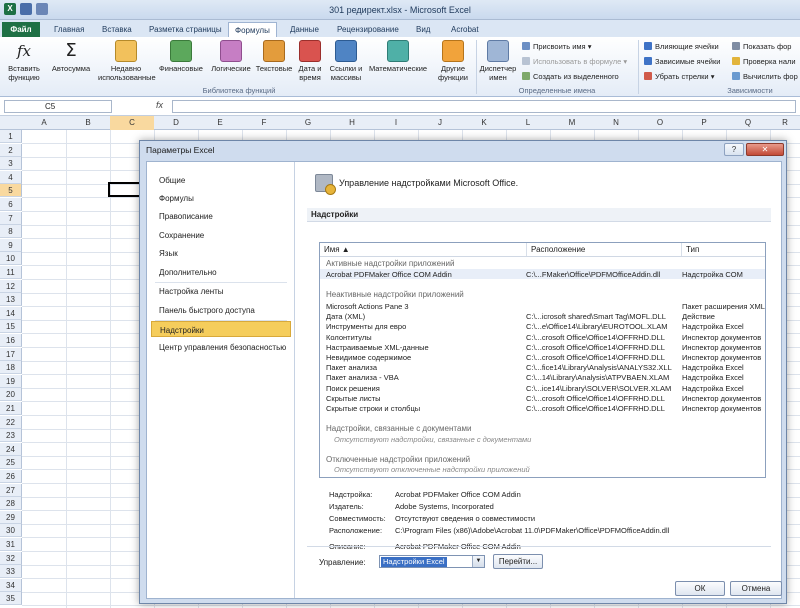 Image resolution: width=800 pixels, height=608 pixels. Describe the element at coordinates (604, 249) in the screenshot. I see `col-header-location: Расположение` at that location.